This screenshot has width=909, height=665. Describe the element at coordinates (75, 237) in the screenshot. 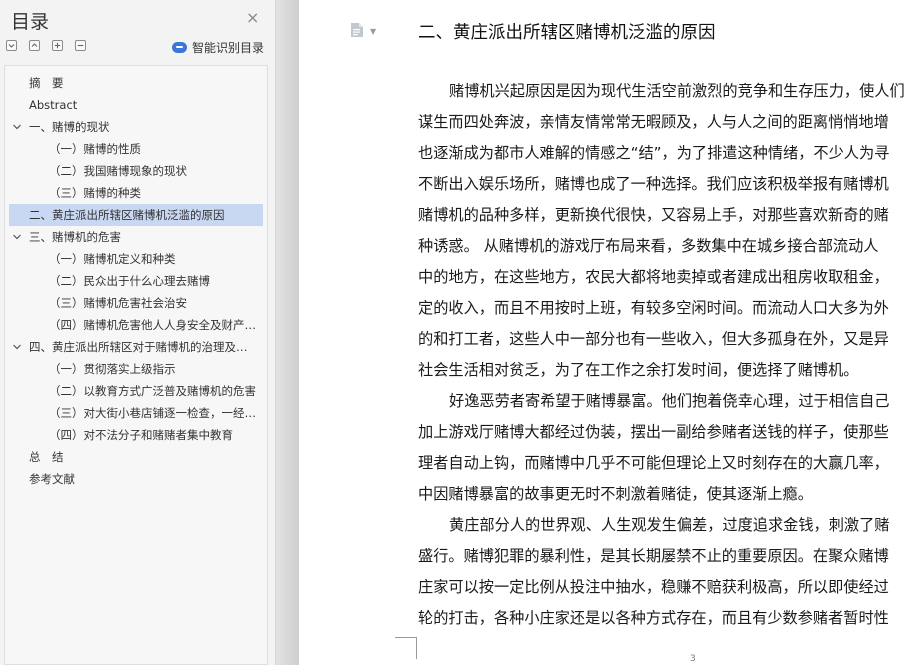

I see `toc-item-label: 三、赌博机的危害` at that location.